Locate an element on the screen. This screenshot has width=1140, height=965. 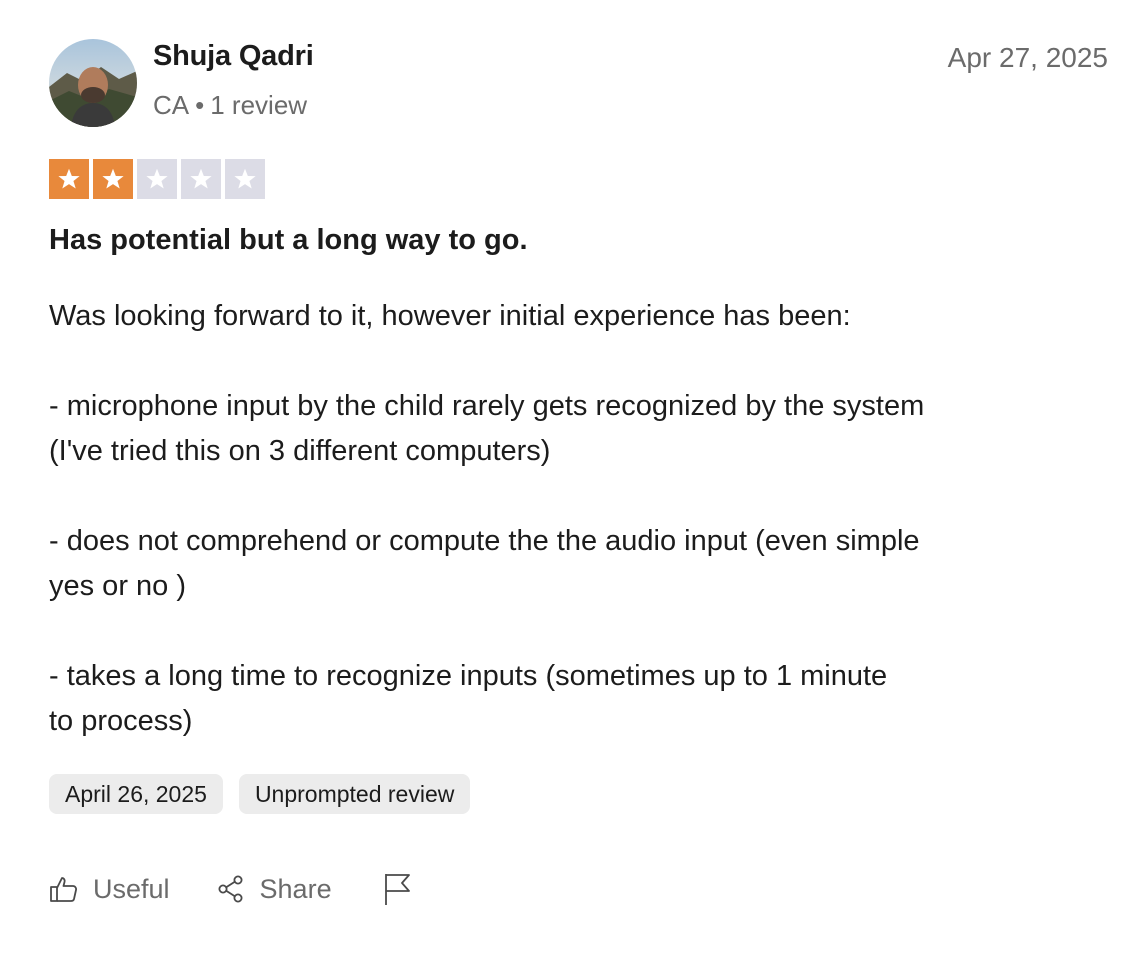
report-button is located at coordinates (397, 889).